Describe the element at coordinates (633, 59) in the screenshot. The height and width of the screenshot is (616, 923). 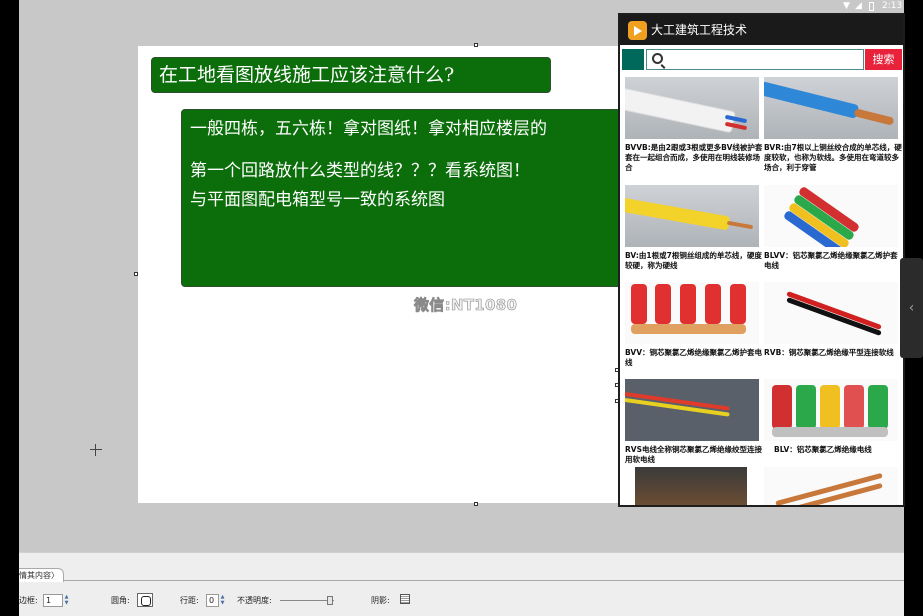
I see `search-accent-block` at that location.